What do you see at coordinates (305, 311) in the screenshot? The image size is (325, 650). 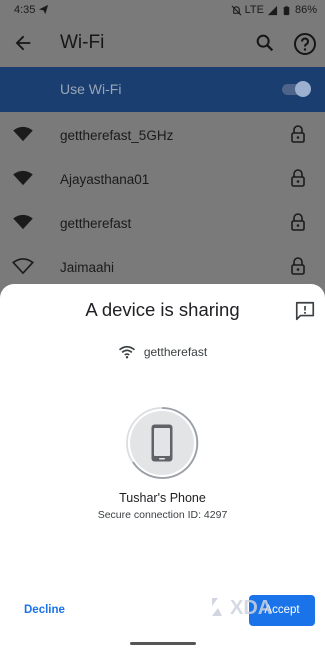 I see `feedback-icon` at bounding box center [305, 311].